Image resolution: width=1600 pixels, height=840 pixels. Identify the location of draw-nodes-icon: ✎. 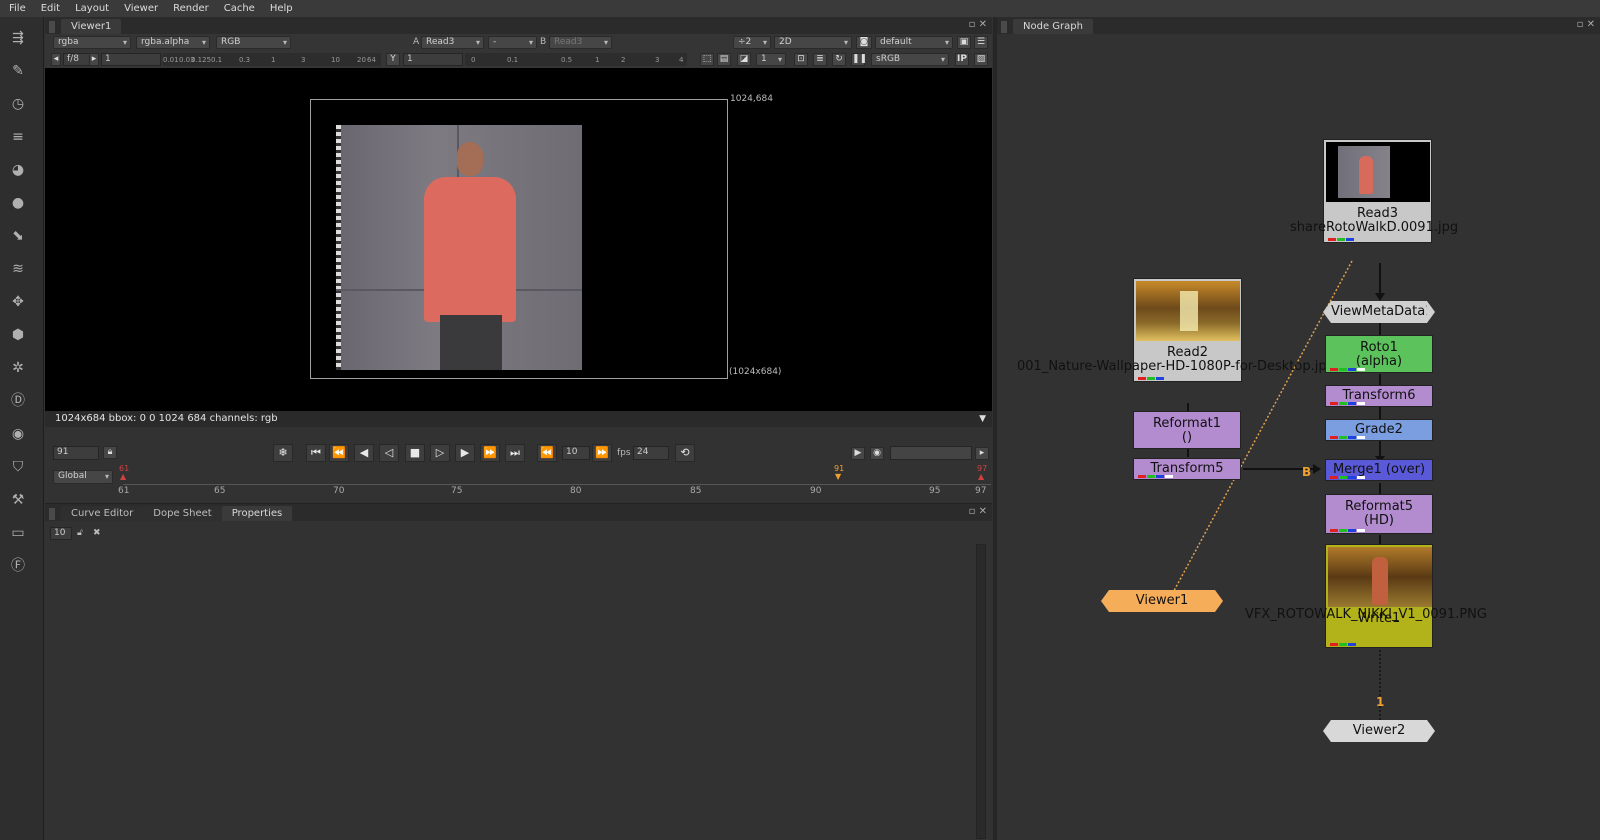
(18, 71).